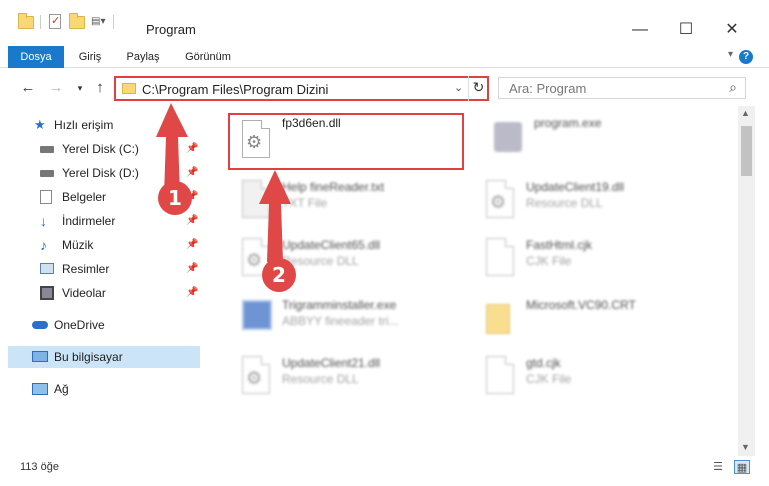 The width and height of the screenshot is (769, 486). I want to click on new-folder-icon, so click(77, 21).